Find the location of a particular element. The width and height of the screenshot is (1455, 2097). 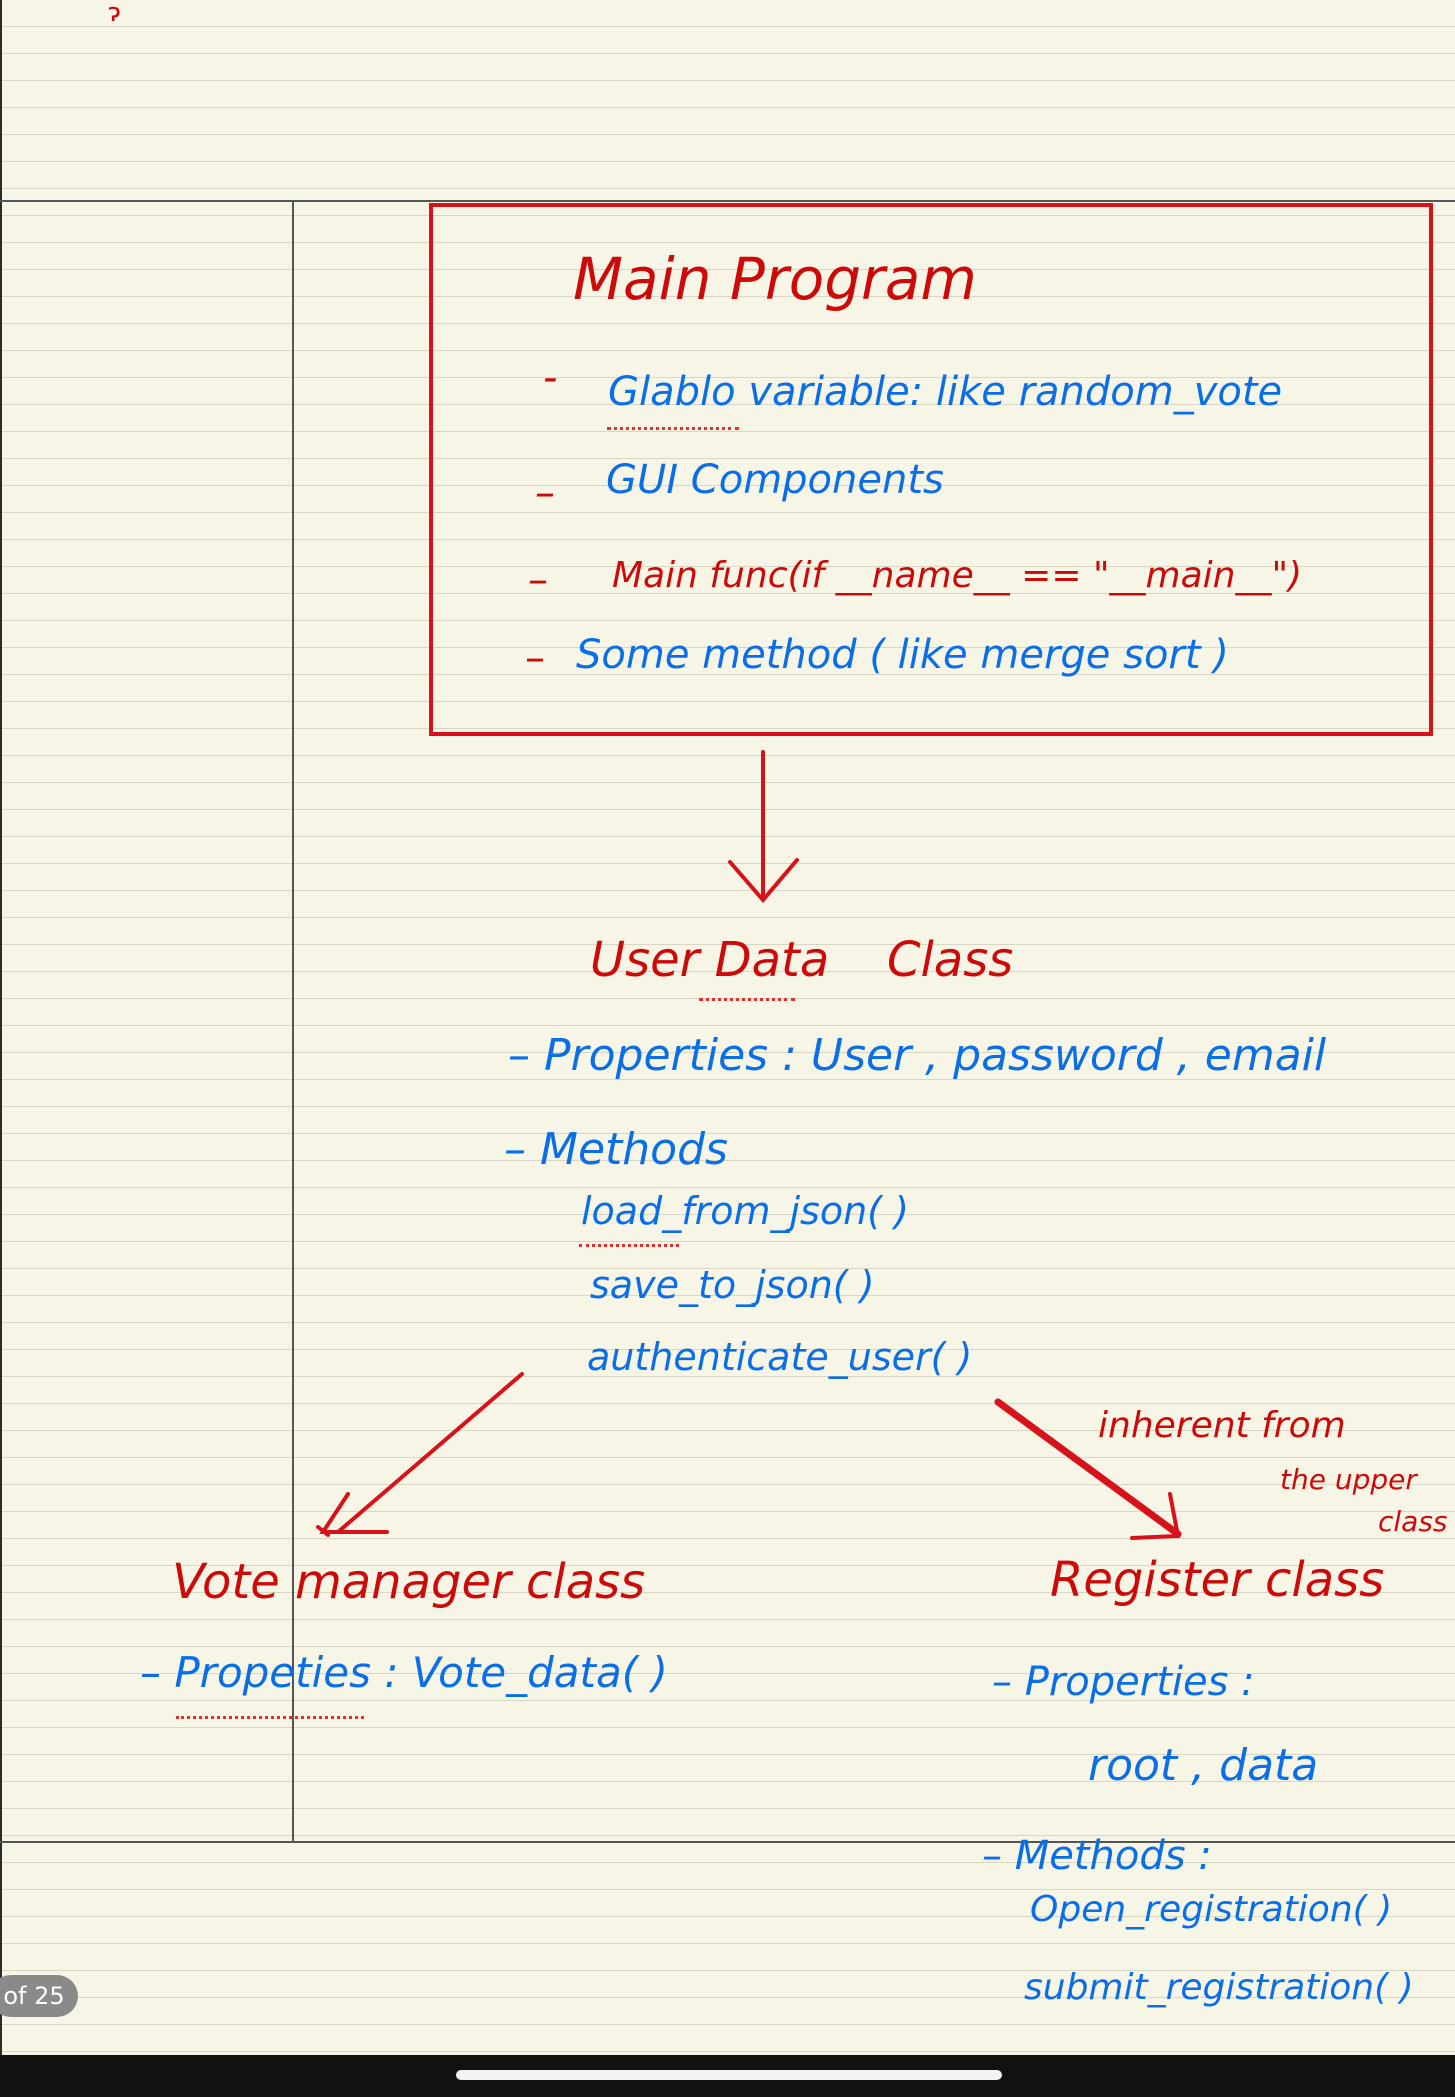

main-program-item-globals: Glablo variable: like random_vote is located at coordinates (945, 392).